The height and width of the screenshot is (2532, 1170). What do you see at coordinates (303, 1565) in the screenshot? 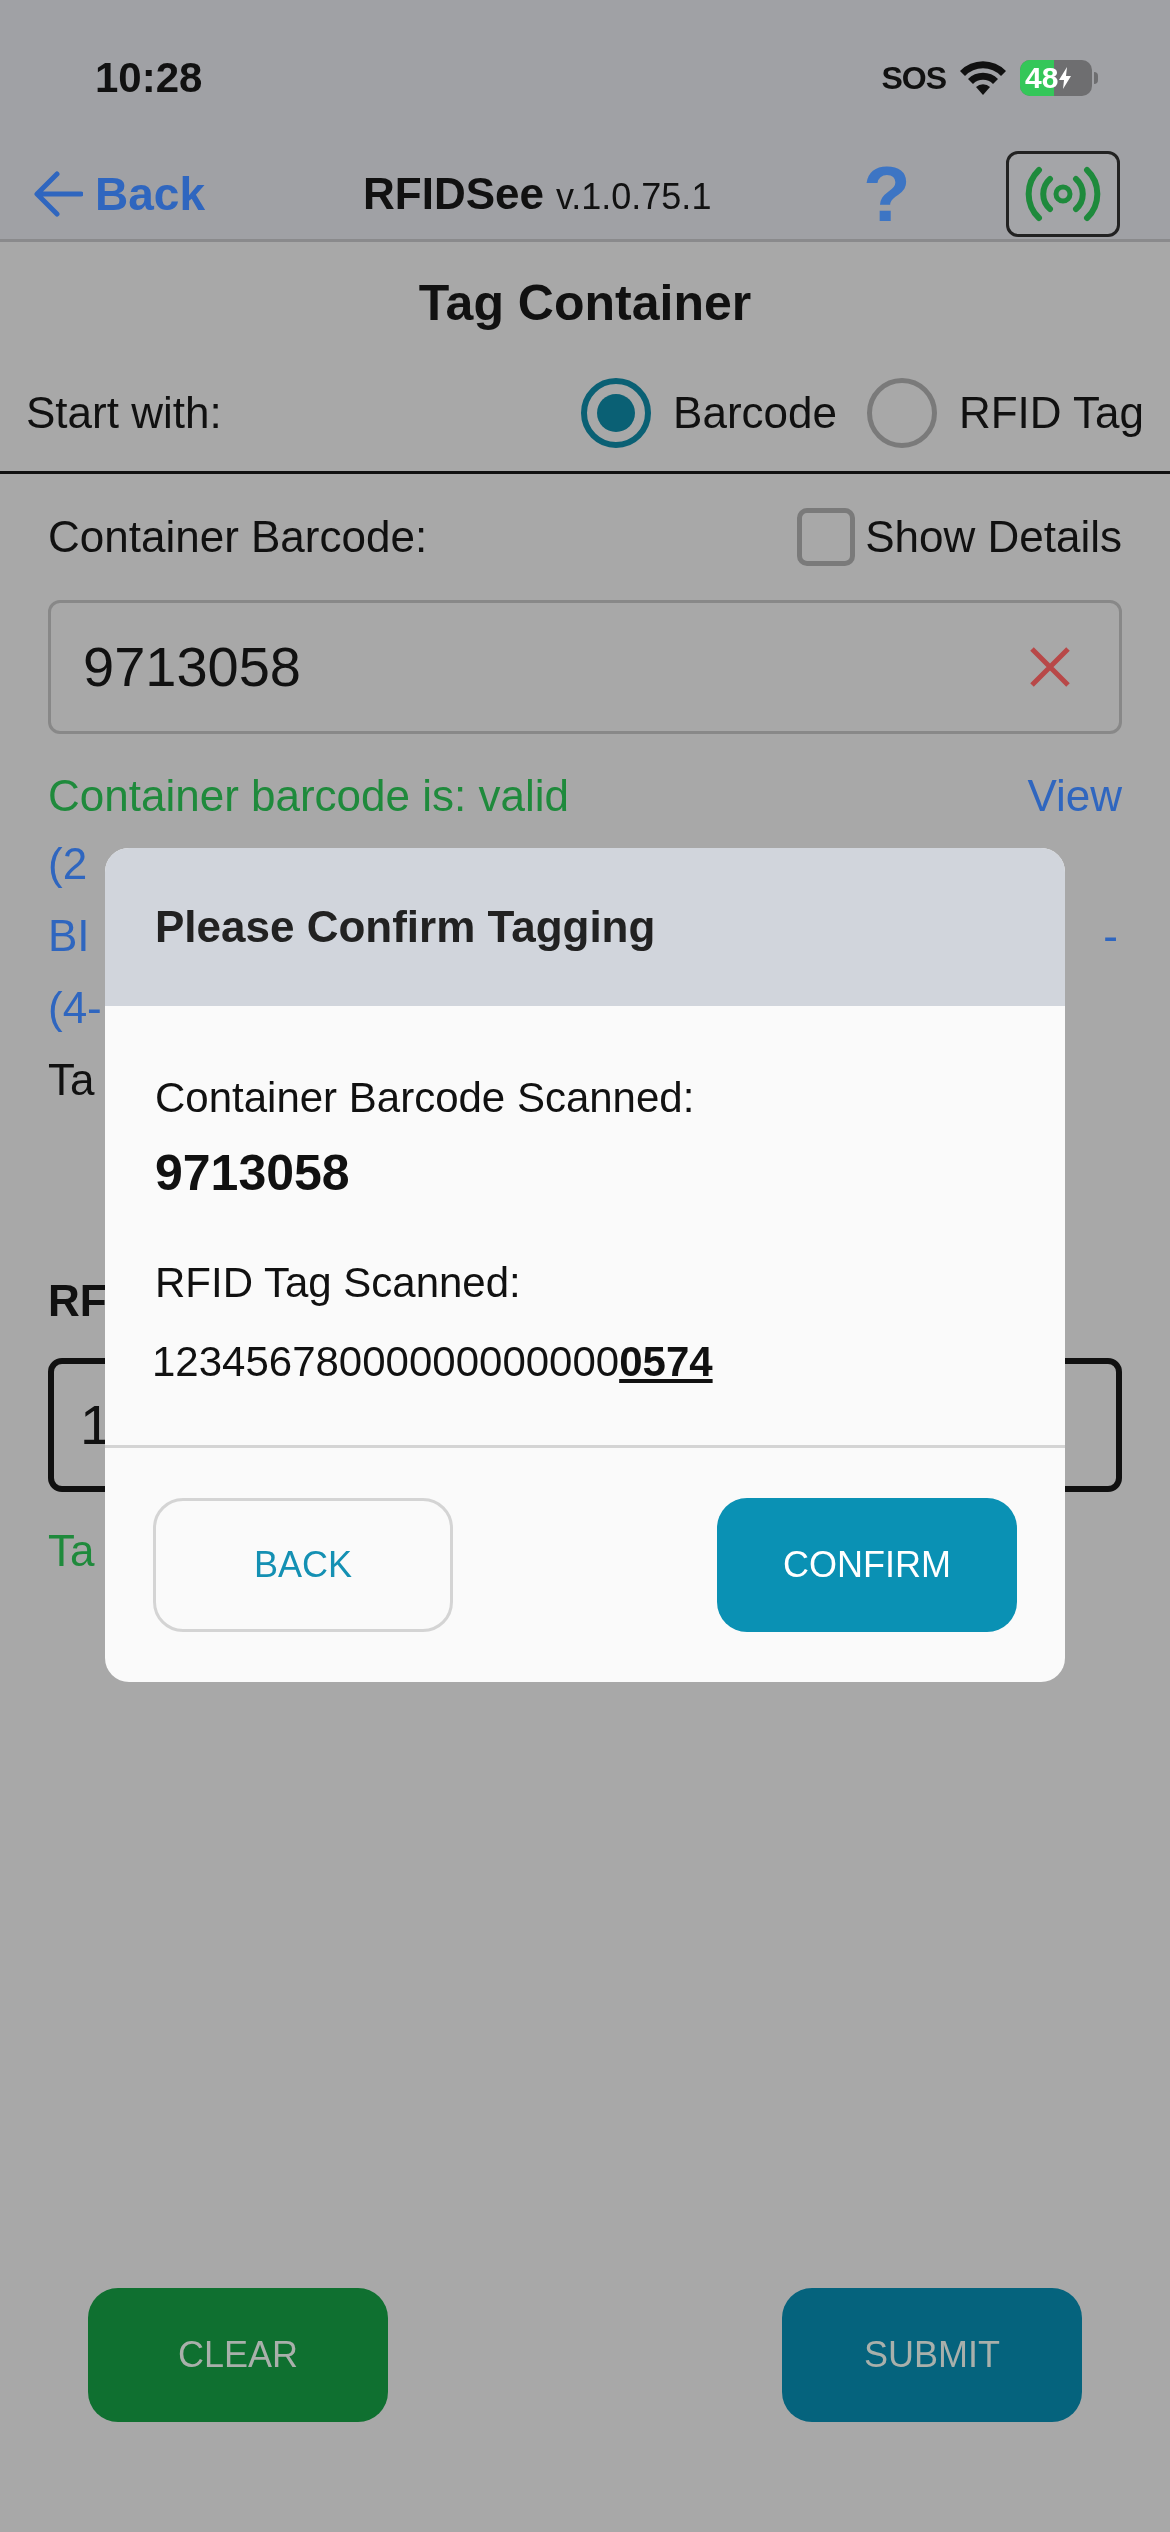
I see `dialog-button: BACK` at bounding box center [303, 1565].